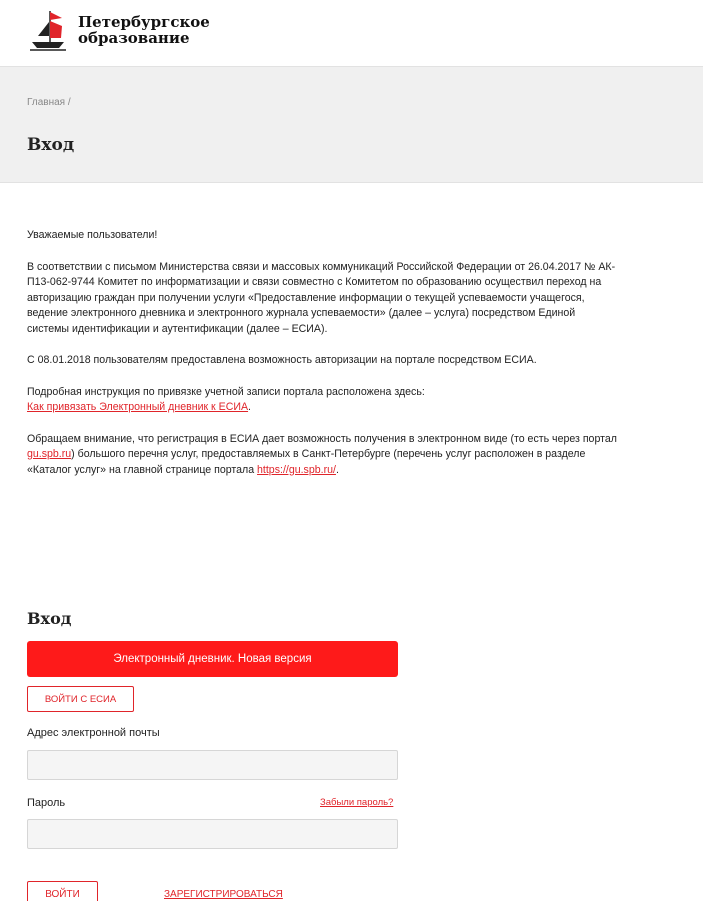 The width and height of the screenshot is (703, 901). What do you see at coordinates (51, 145) in the screenshot?
I see `page-title: Вход` at bounding box center [51, 145].